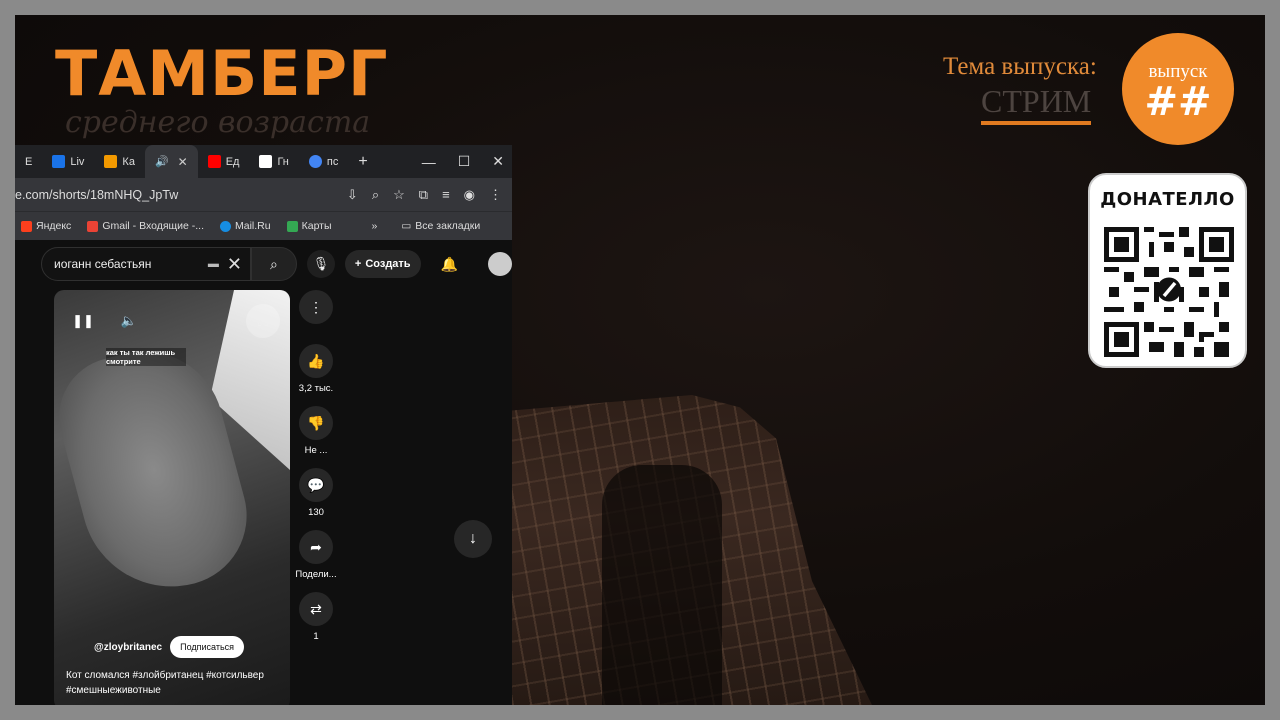 Image resolution: width=1280 pixels, height=720 pixels. Describe the element at coordinates (382, 264) in the screenshot. I see `create-button: + Создать` at that location.